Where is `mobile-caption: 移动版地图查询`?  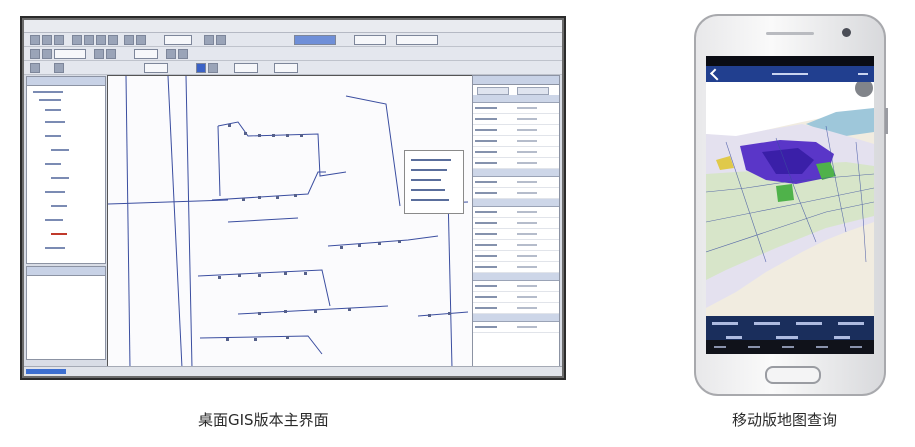
mobile-caption: 移动版地图查询 is located at coordinates (785, 420).